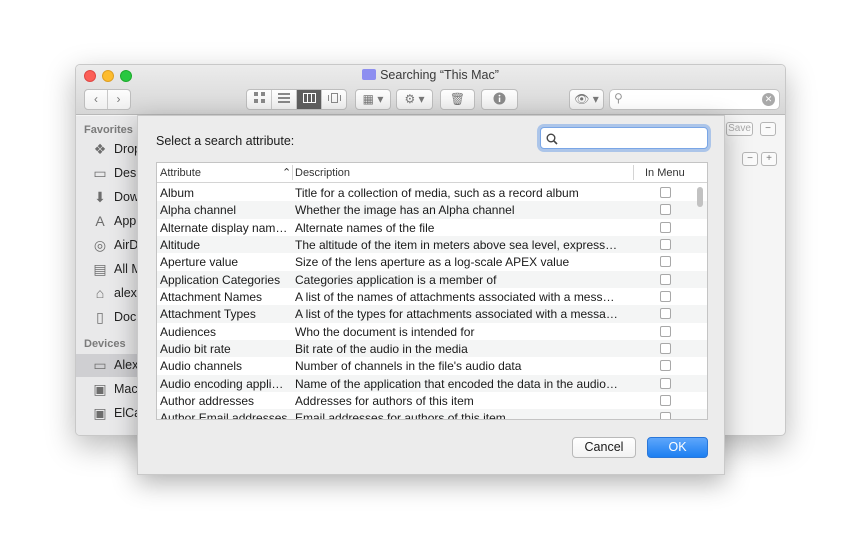 The height and width of the screenshot is (537, 860). What do you see at coordinates (107, 245) in the screenshot?
I see `sidebar-item: ◎ AirDrop` at bounding box center [107, 245].